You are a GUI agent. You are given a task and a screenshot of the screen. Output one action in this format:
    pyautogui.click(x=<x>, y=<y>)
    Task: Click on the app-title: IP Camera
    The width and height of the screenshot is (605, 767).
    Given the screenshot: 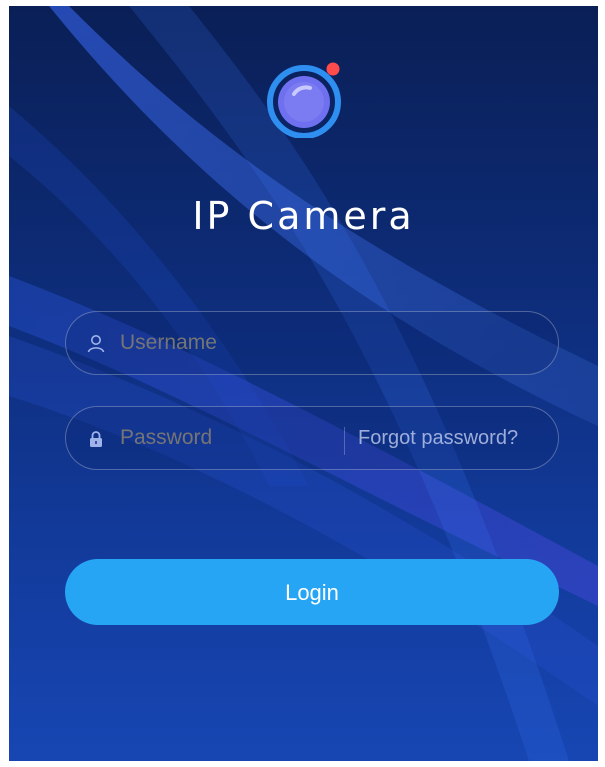 What is the action you would take?
    pyautogui.click(x=303, y=216)
    